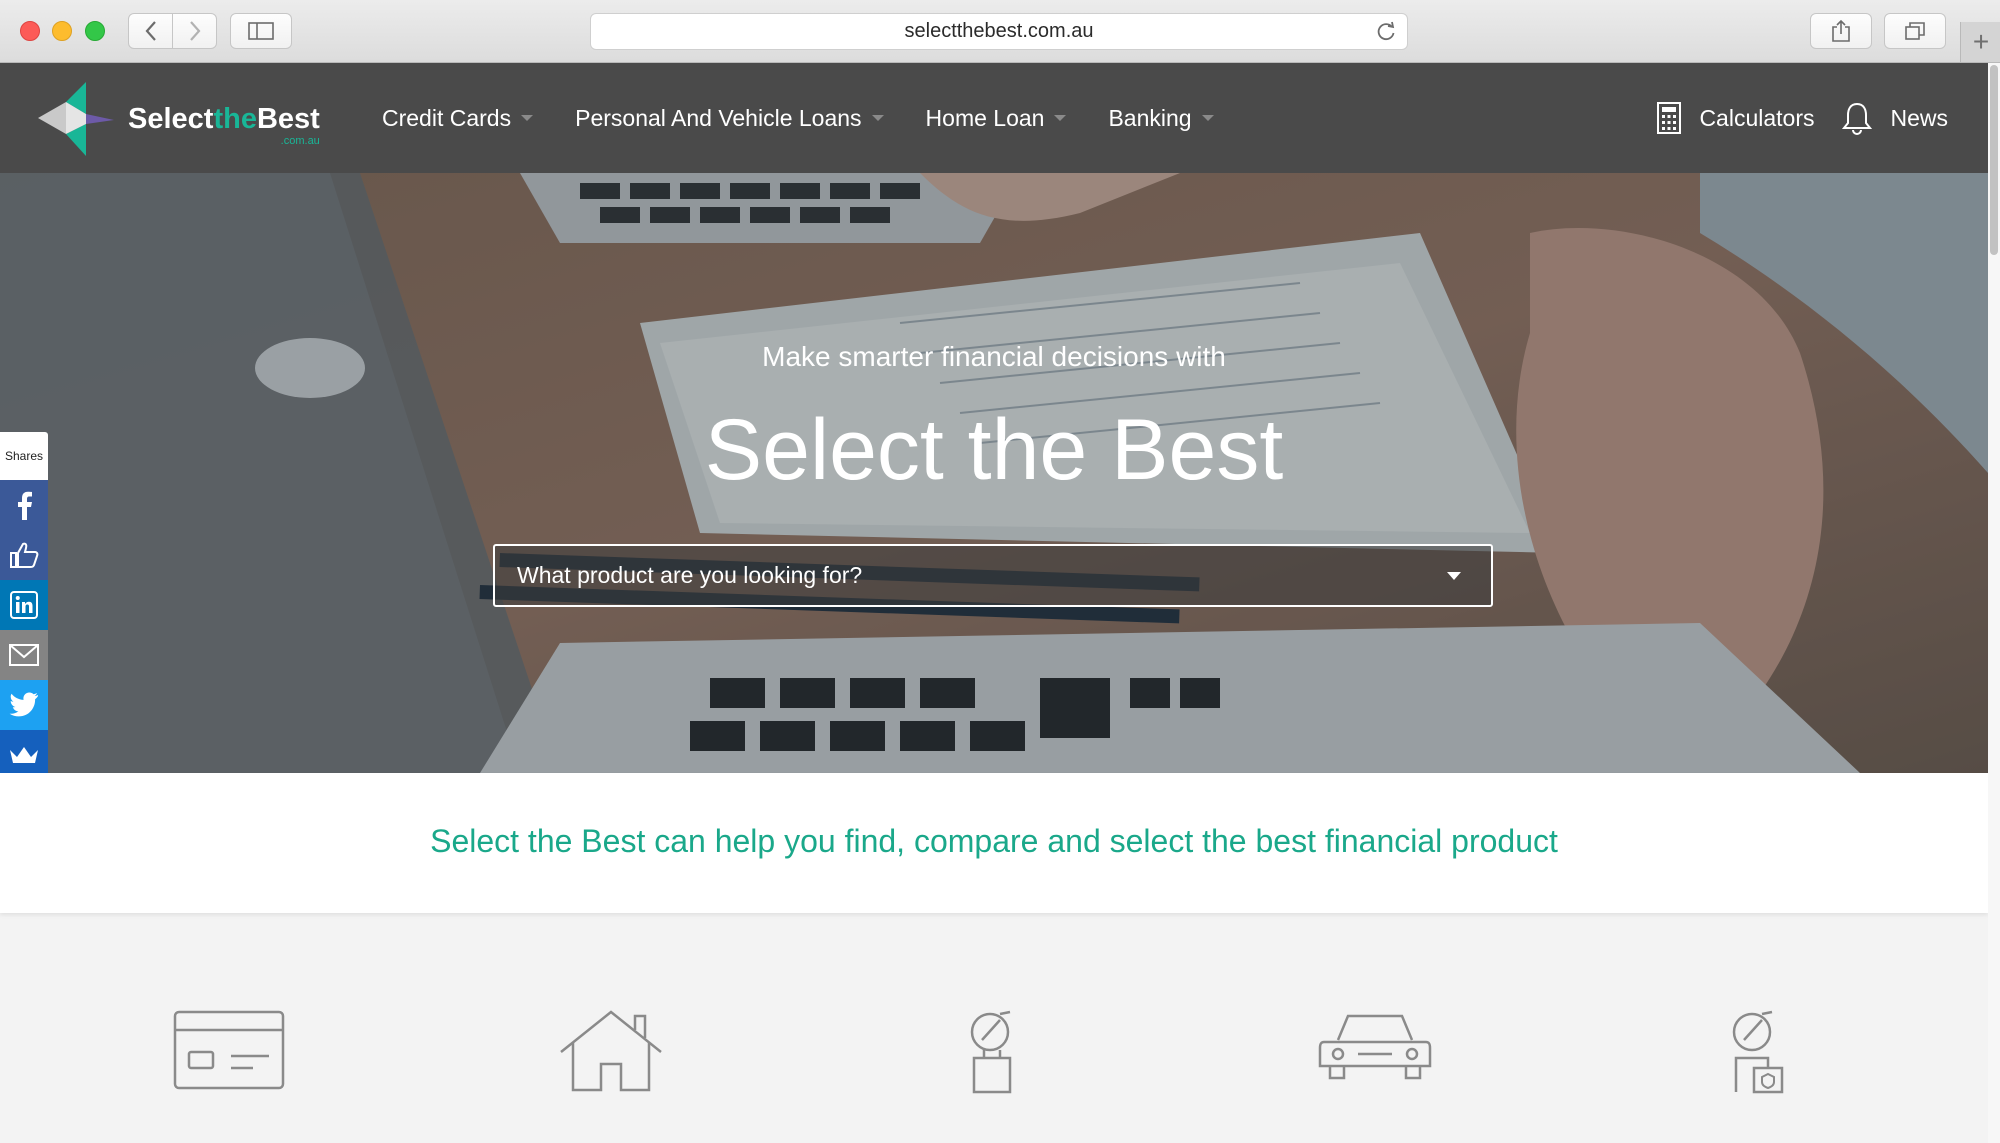 The height and width of the screenshot is (1143, 2000). I want to click on product-categories, so click(994, 1076).